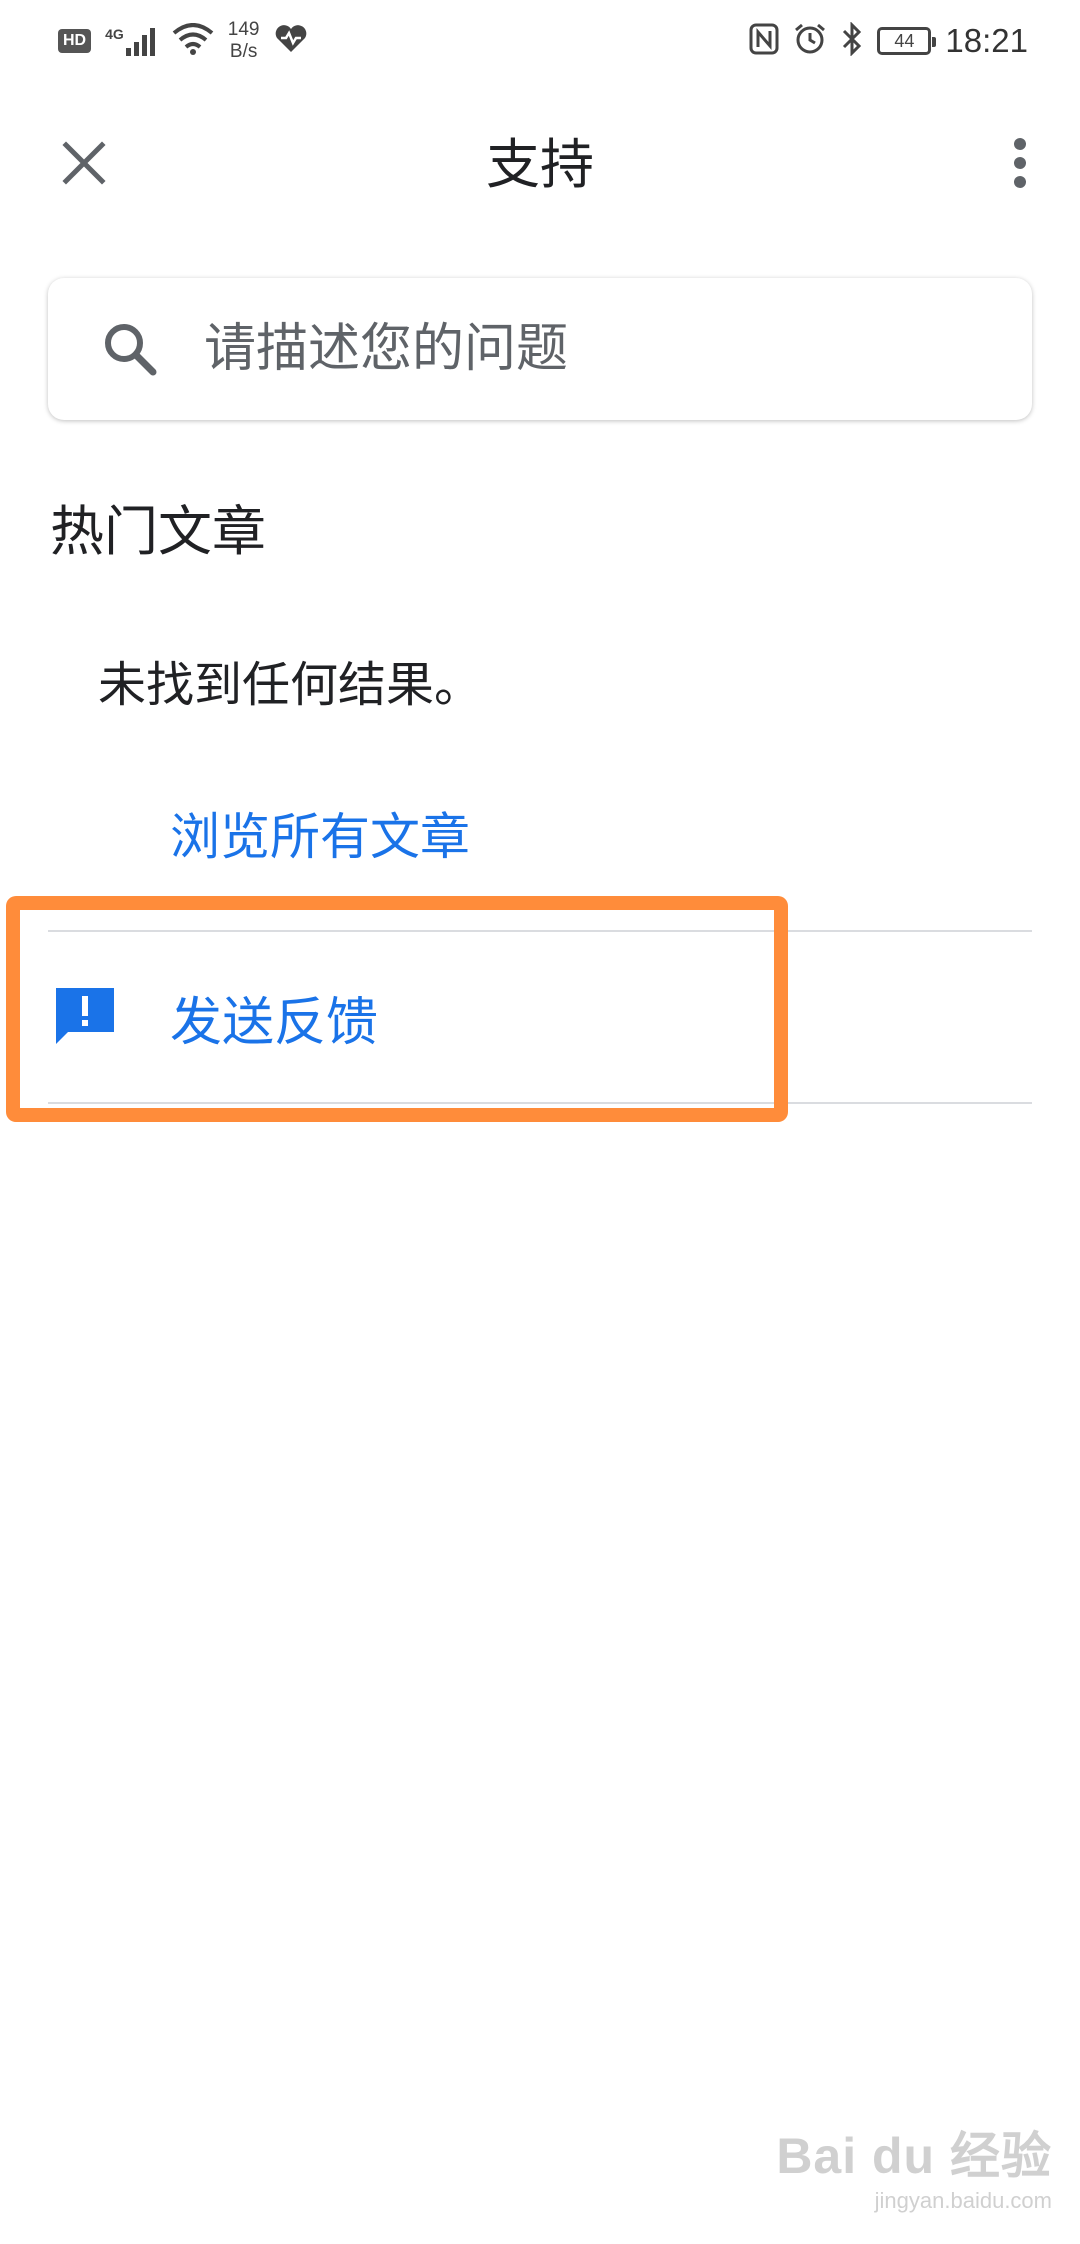 The width and height of the screenshot is (1080, 2244). I want to click on divider-bottom, so click(540, 1103).